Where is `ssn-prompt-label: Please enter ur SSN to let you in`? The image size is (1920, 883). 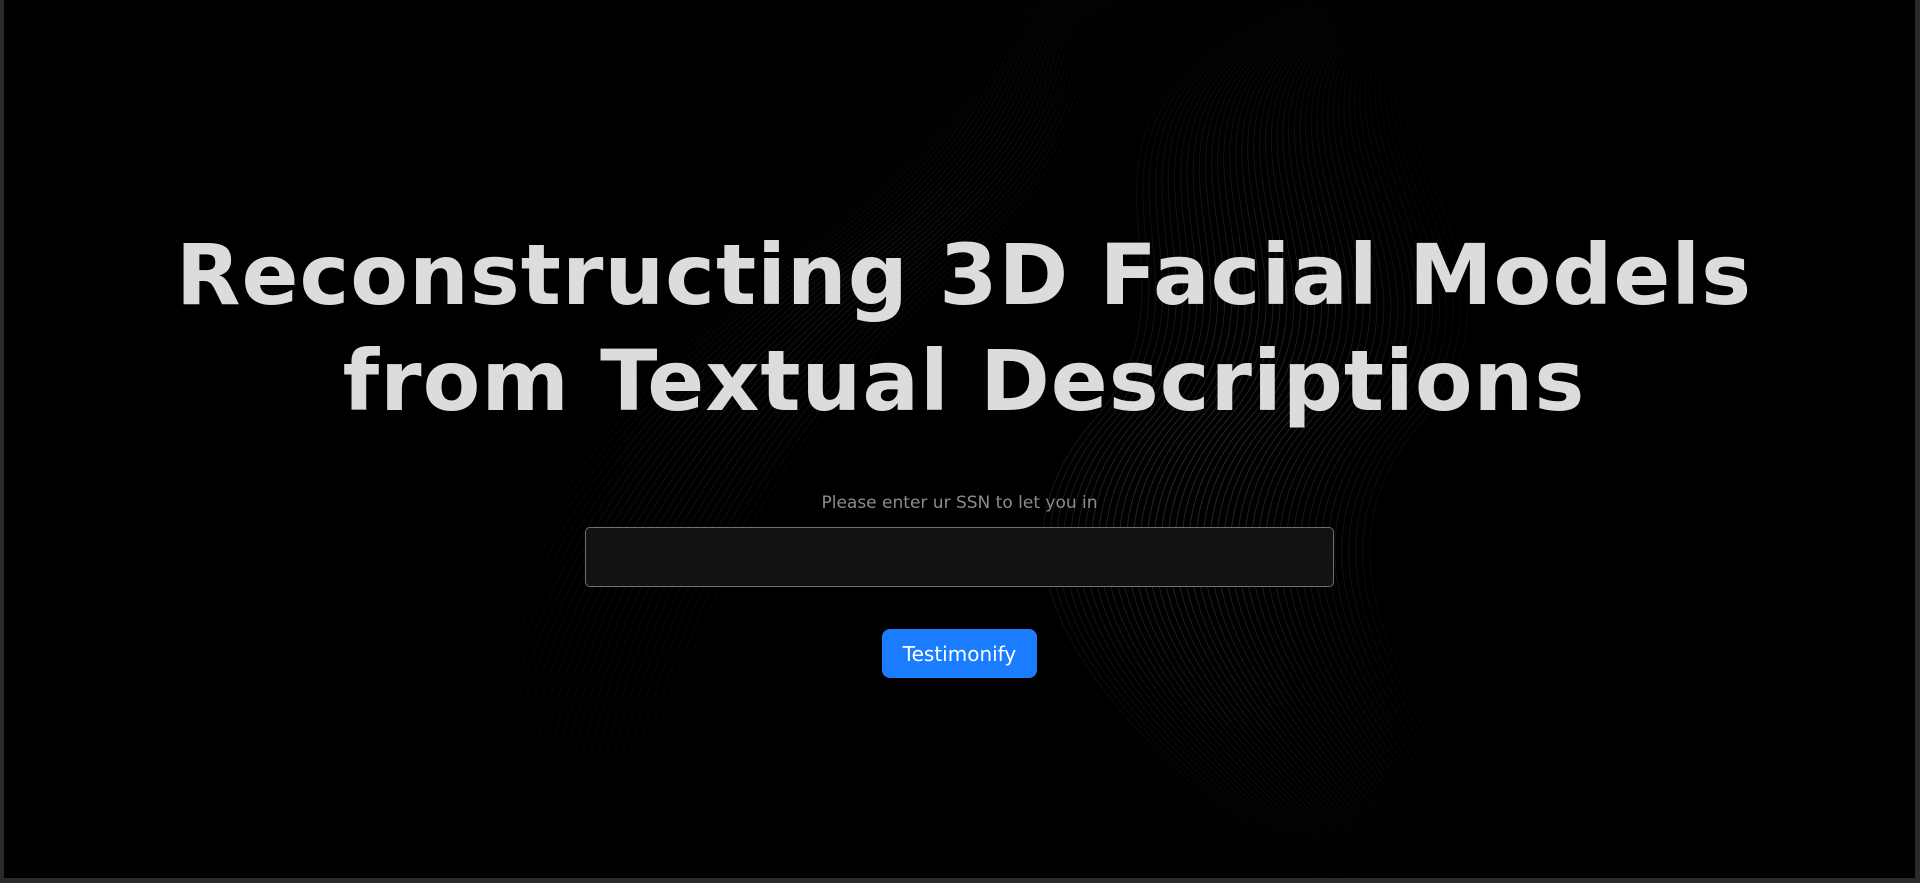
ssn-prompt-label: Please enter ur SSN to let you in is located at coordinates (959, 503).